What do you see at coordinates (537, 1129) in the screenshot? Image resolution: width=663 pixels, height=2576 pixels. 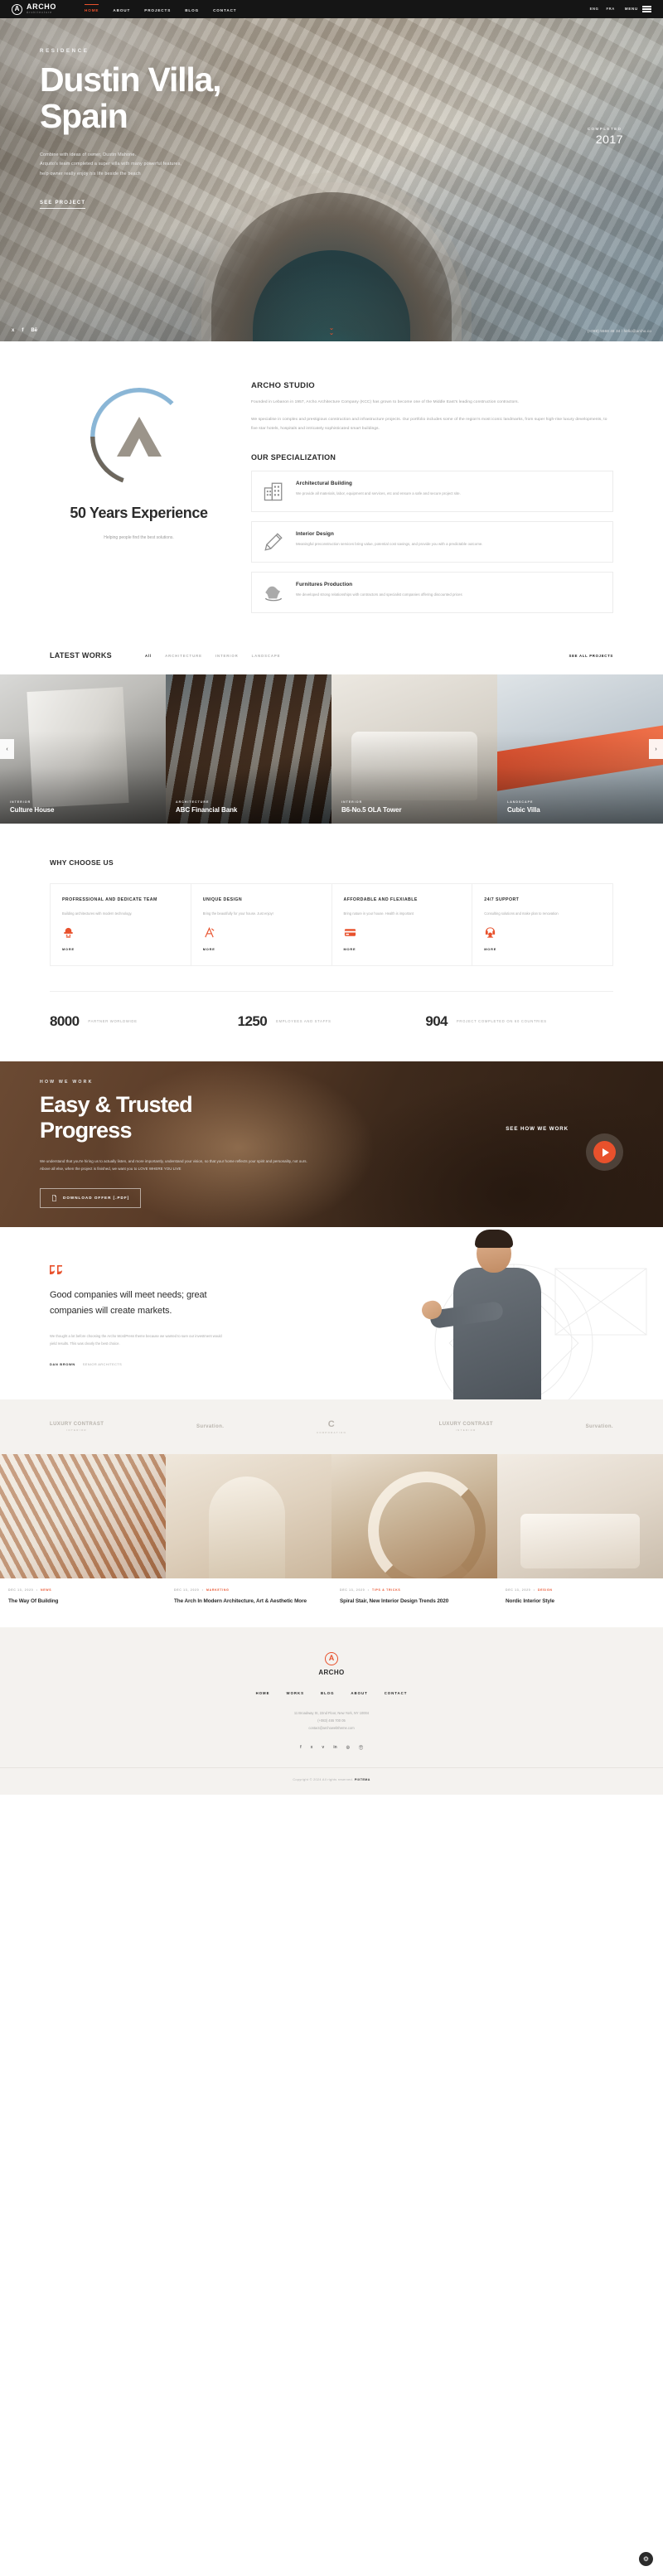 I see `see-how-we-work-link: SEE HOW WE WORK` at bounding box center [537, 1129].